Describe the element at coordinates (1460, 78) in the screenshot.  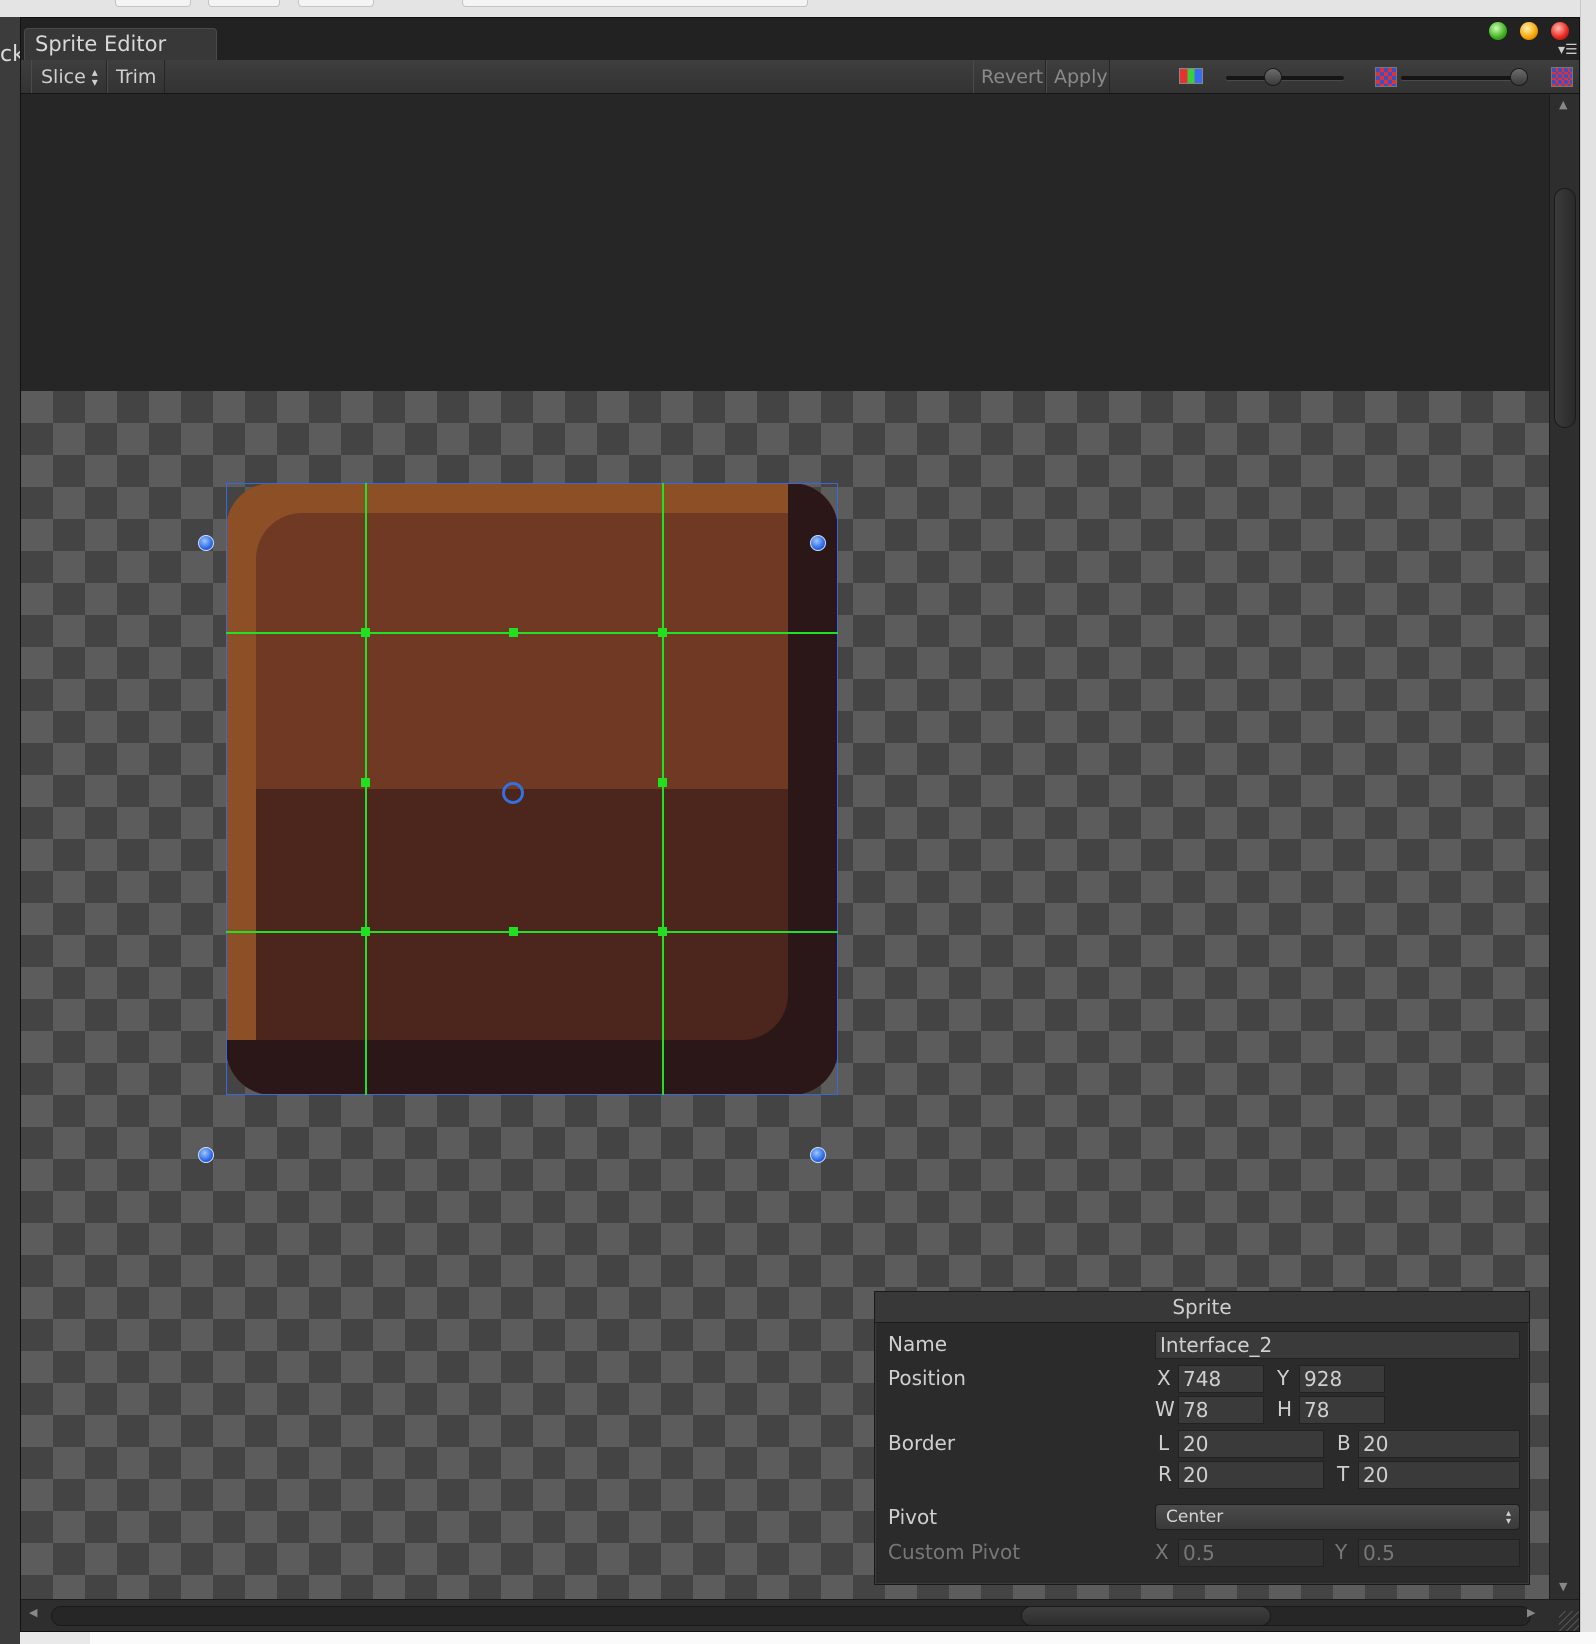
I see `mipmap-slider` at that location.